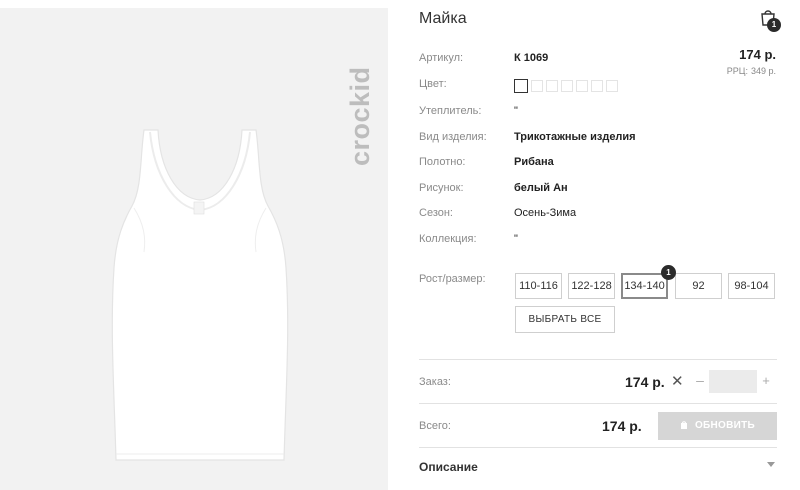 The height and width of the screenshot is (490, 800). I want to click on attr-label-product-type: Вид изделия:, so click(453, 137).